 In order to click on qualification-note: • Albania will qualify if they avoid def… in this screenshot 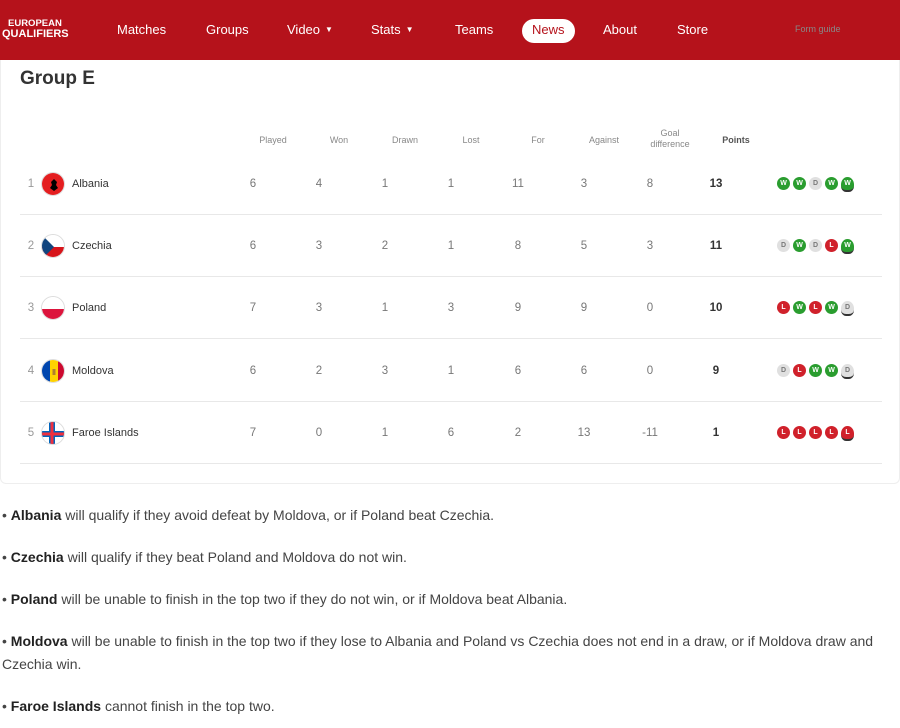, I will do `click(442, 515)`.